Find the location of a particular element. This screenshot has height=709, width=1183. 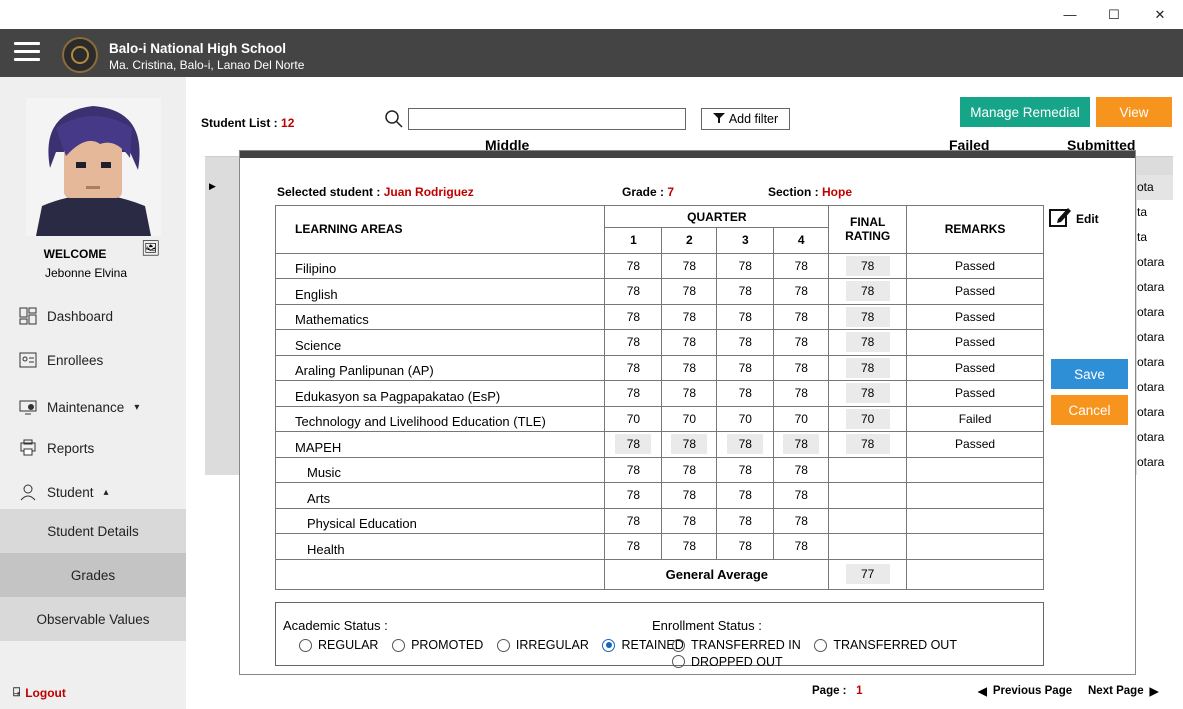

maximize-button: ☐ is located at coordinates (1114, 14).